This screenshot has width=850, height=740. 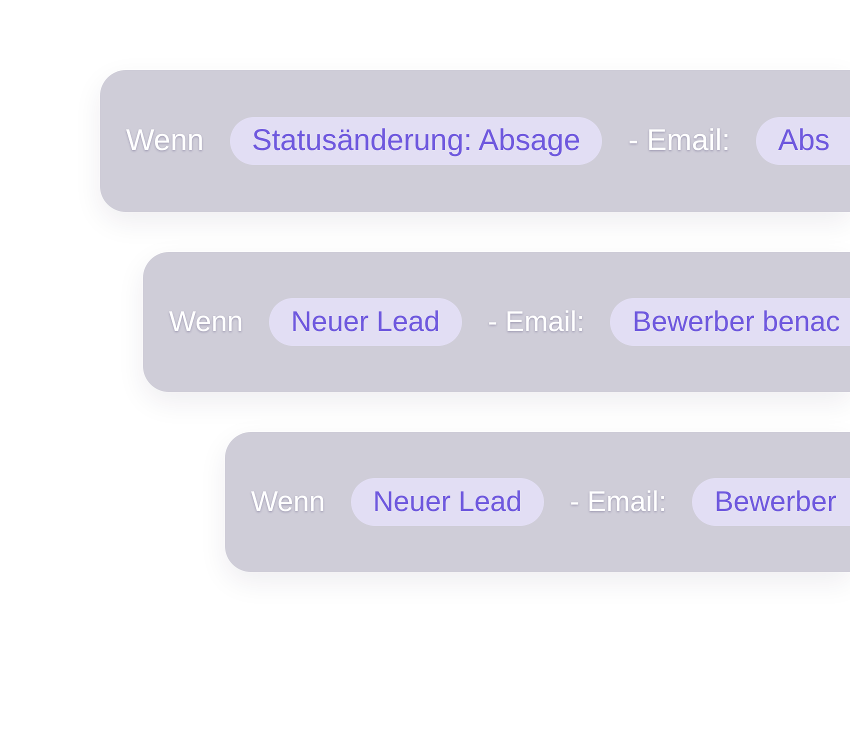 I want to click on email-template-tag: Abs, so click(x=803, y=141).